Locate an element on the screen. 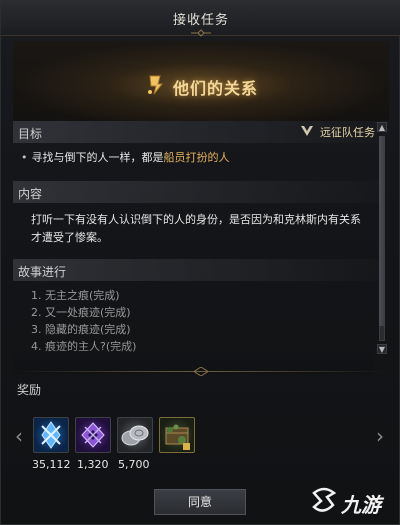  goal-text: • 寻找与倒下的人一样，都是船员打扮的人 is located at coordinates (125, 157).